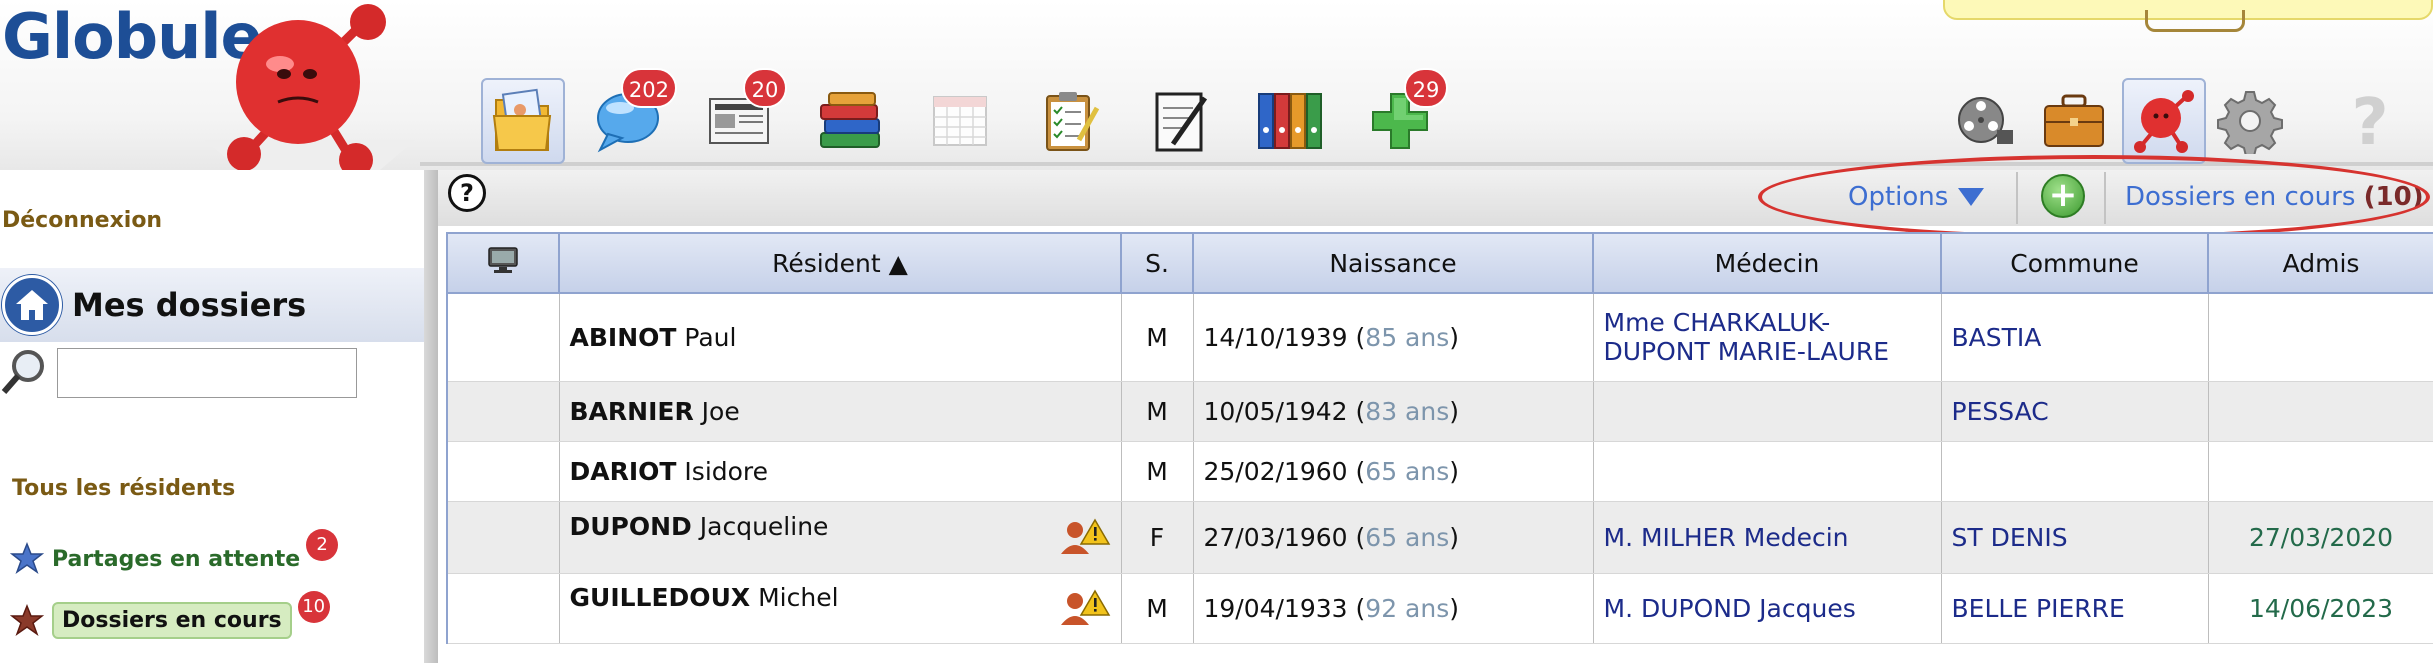 The image size is (2433, 663). What do you see at coordinates (632, 116) in the screenshot?
I see `chat-bubble-icon: 202` at bounding box center [632, 116].